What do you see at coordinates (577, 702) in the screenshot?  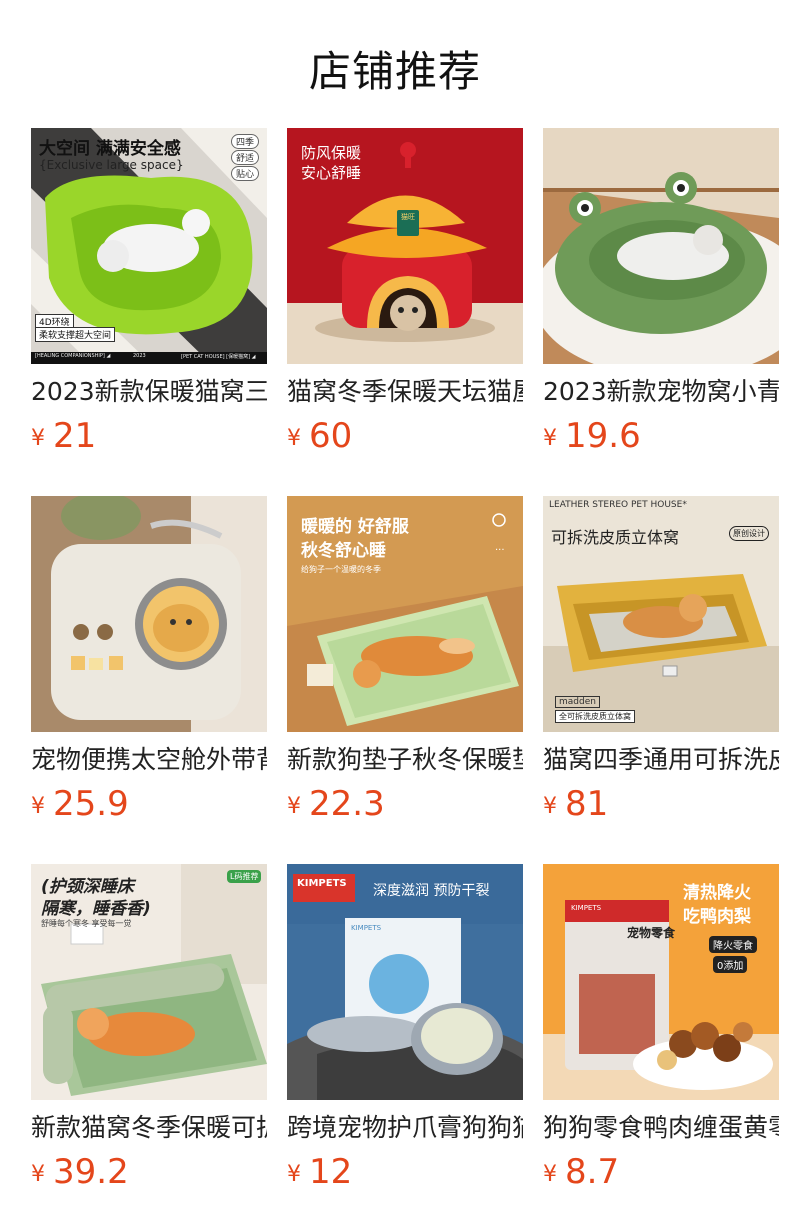 I see `image-brand: madden` at bounding box center [577, 702].